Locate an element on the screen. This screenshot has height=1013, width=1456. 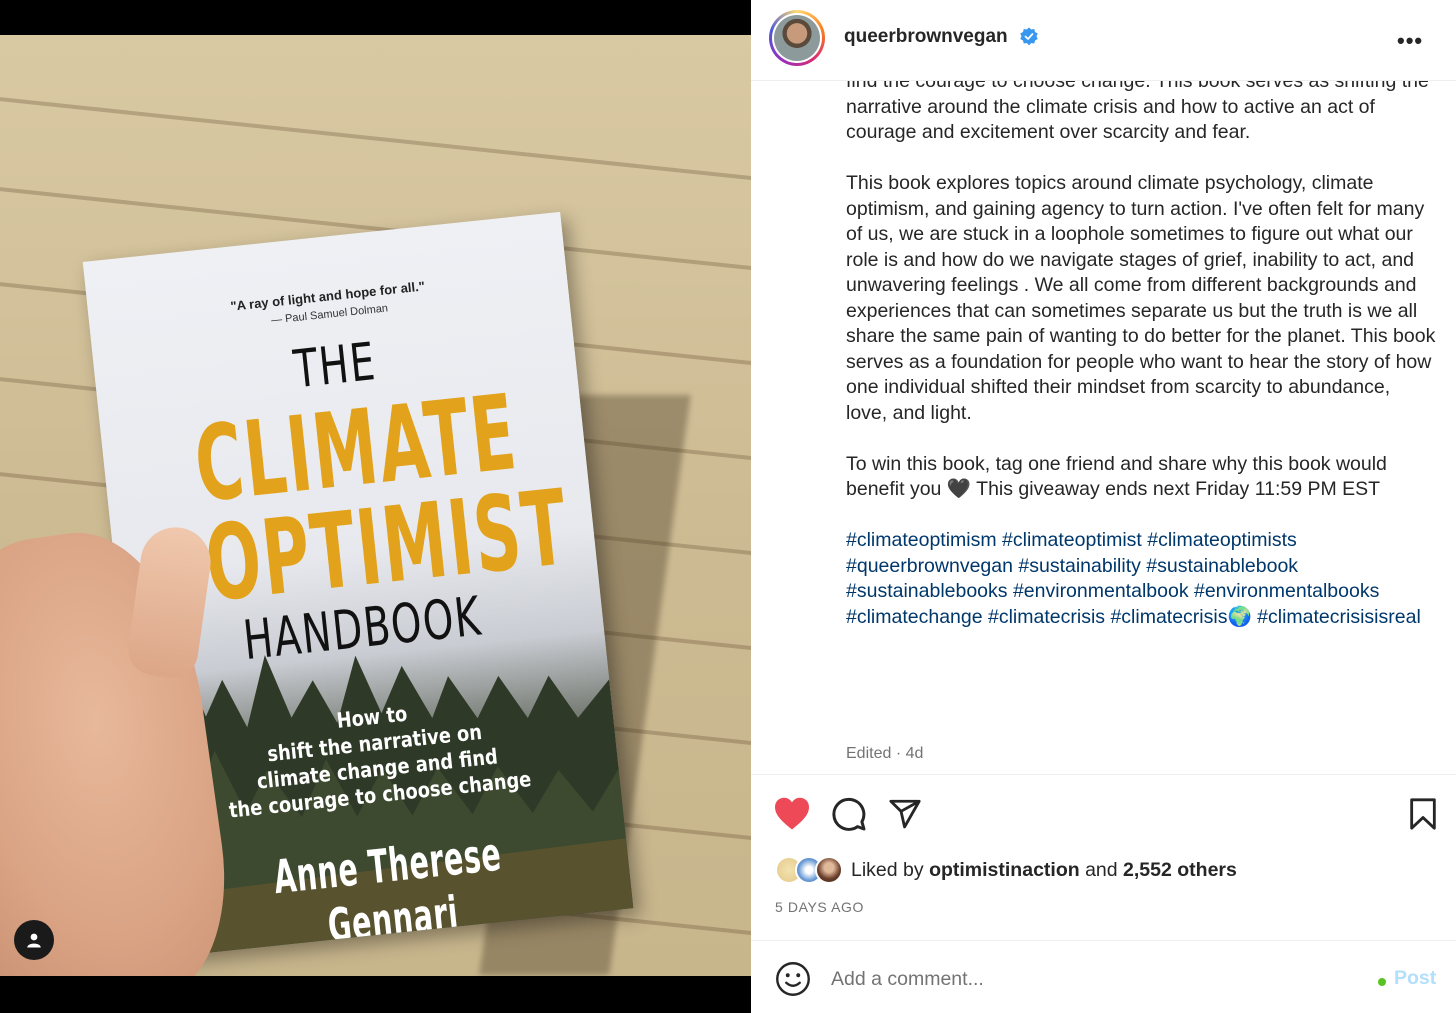
status-dot is located at coordinates (1382, 982).